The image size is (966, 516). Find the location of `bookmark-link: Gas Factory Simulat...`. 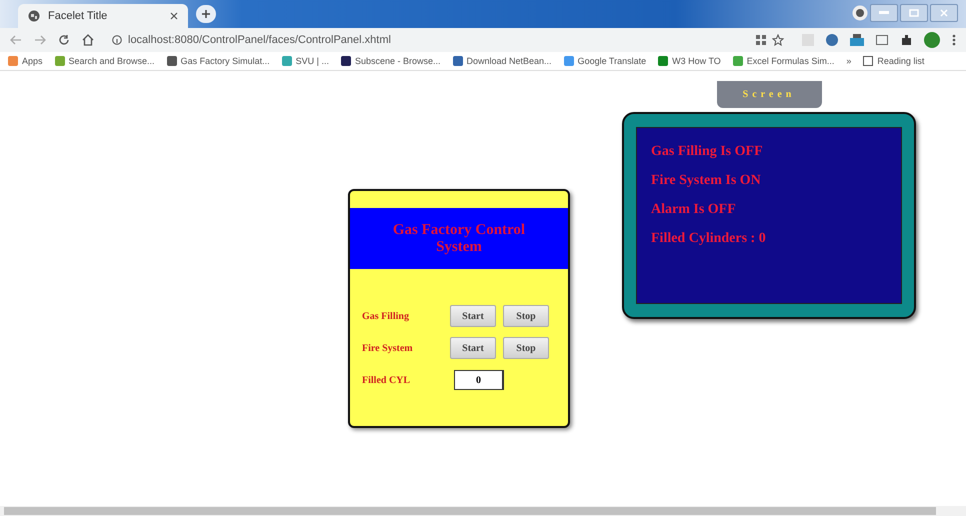

bookmark-link: Gas Factory Simulat... is located at coordinates (218, 61).